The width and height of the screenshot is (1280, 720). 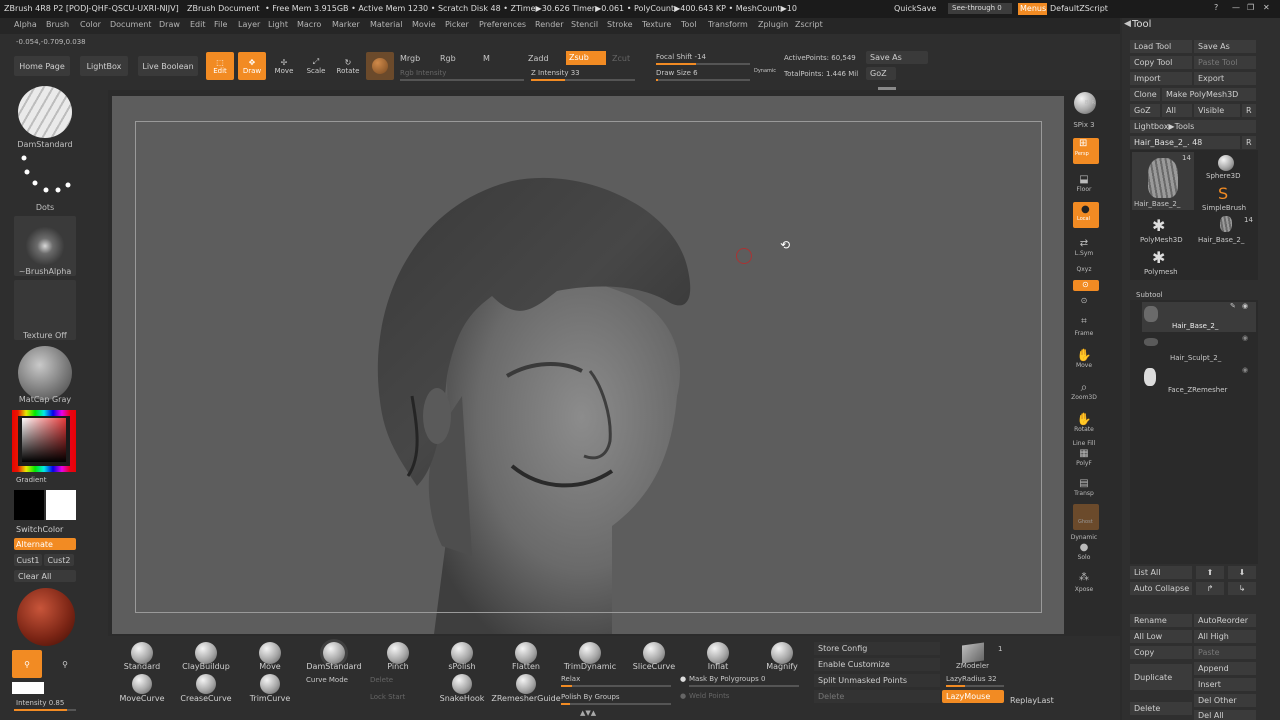 I want to click on menu-zplugin: Zplugin, so click(x=773, y=24).